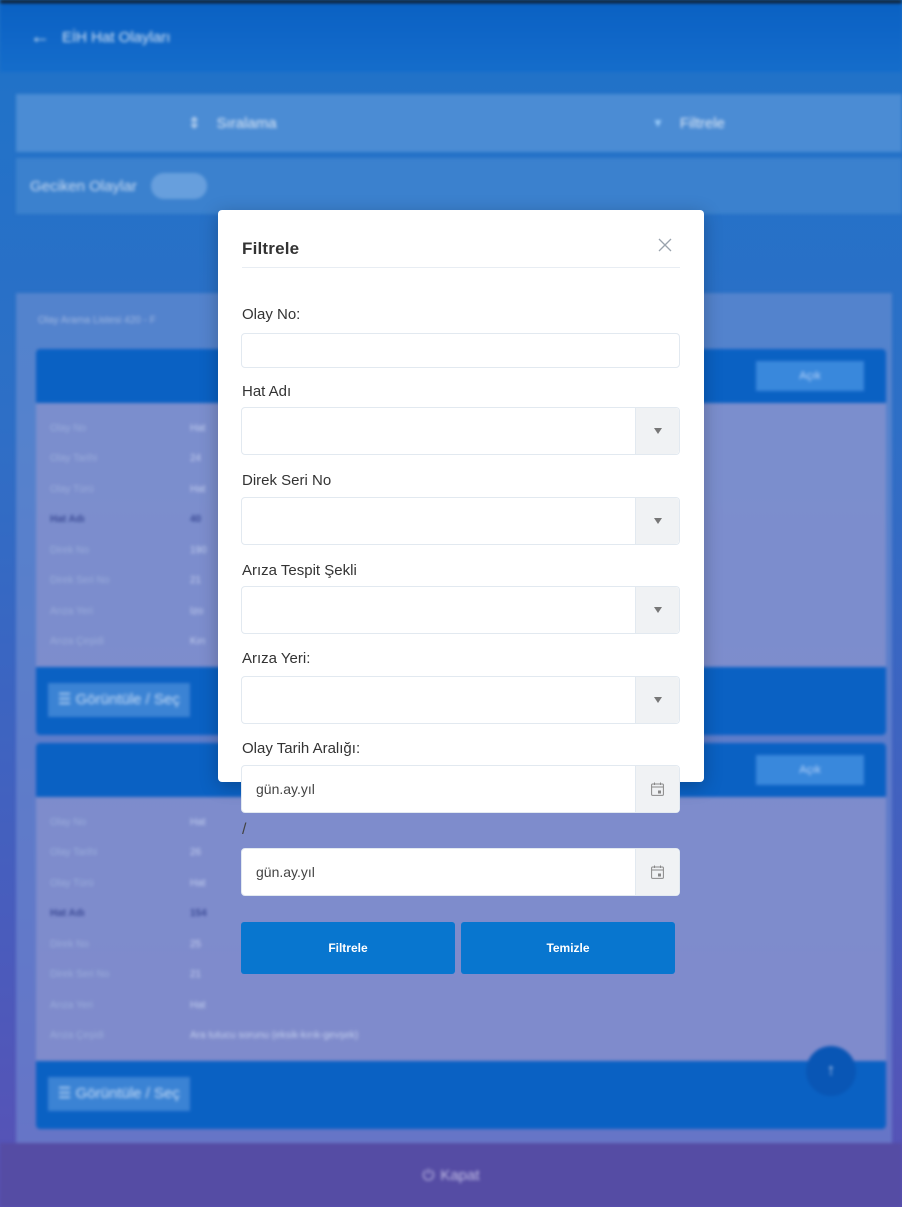 The width and height of the screenshot is (902, 1207). I want to click on pole-serial-value, so click(249, 521).